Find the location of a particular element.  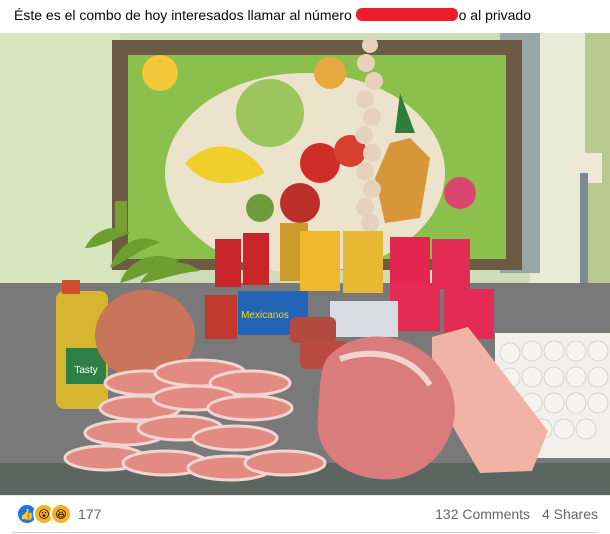

reactions-summary: 👍 😮 😆 177 is located at coordinates (58, 514).